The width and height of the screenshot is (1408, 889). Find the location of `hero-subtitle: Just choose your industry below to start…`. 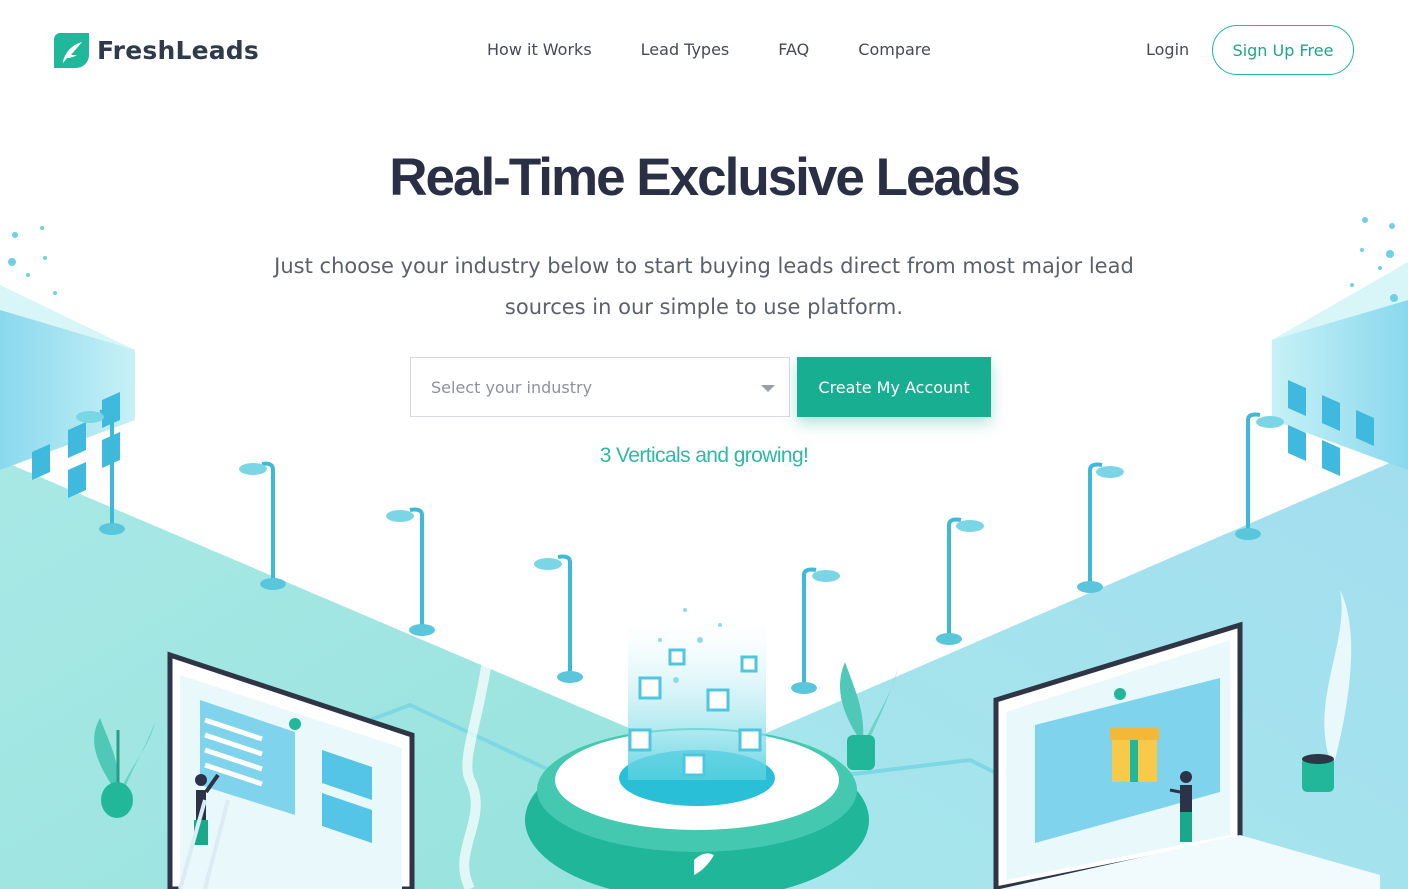

hero-subtitle: Just choose your industry below to start… is located at coordinates (704, 286).